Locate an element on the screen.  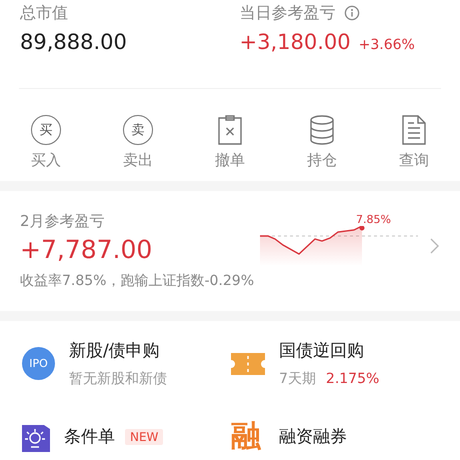
service-tile: 条件单 NEW is located at coordinates (126, 436).